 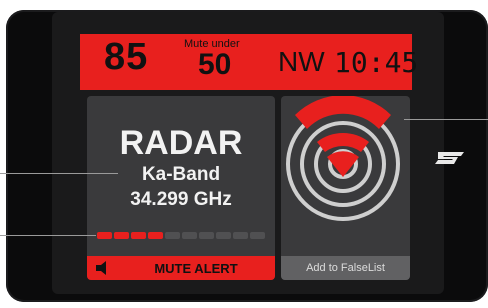 I want to click on mute-under-value: 50, so click(x=215, y=64).